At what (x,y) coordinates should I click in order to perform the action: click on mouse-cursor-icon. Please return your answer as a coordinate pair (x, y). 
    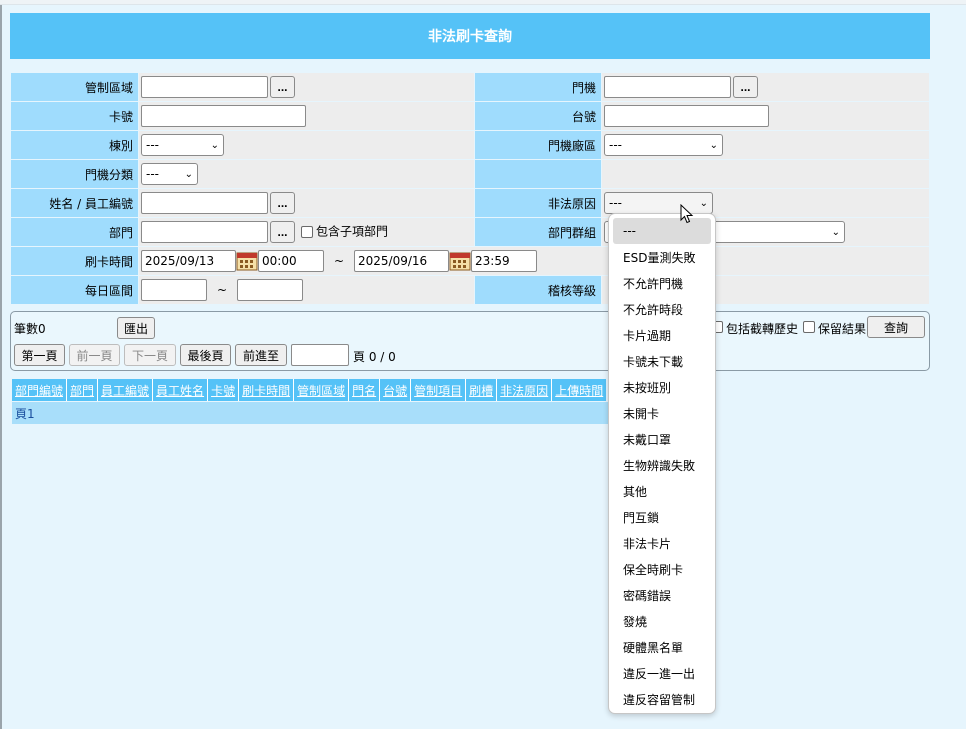
    Looking at the image, I should click on (687, 214).